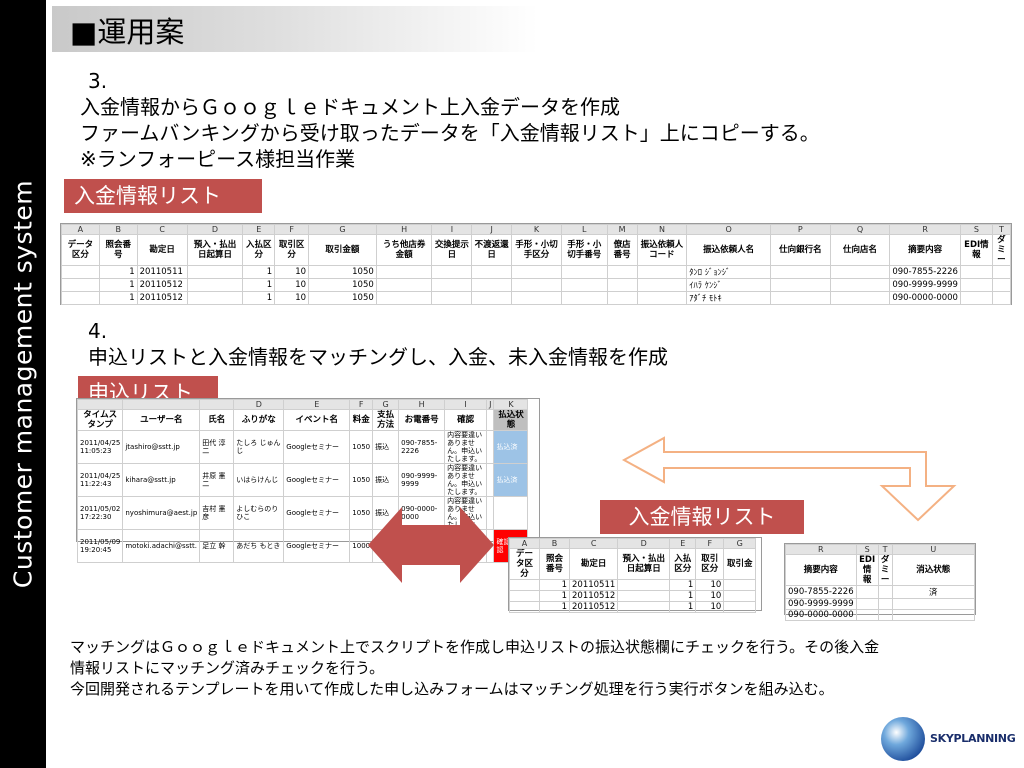 This screenshot has width=1024, height=768. What do you see at coordinates (259, 229) in the screenshot?
I see `column-header-row-cell: E` at bounding box center [259, 229].